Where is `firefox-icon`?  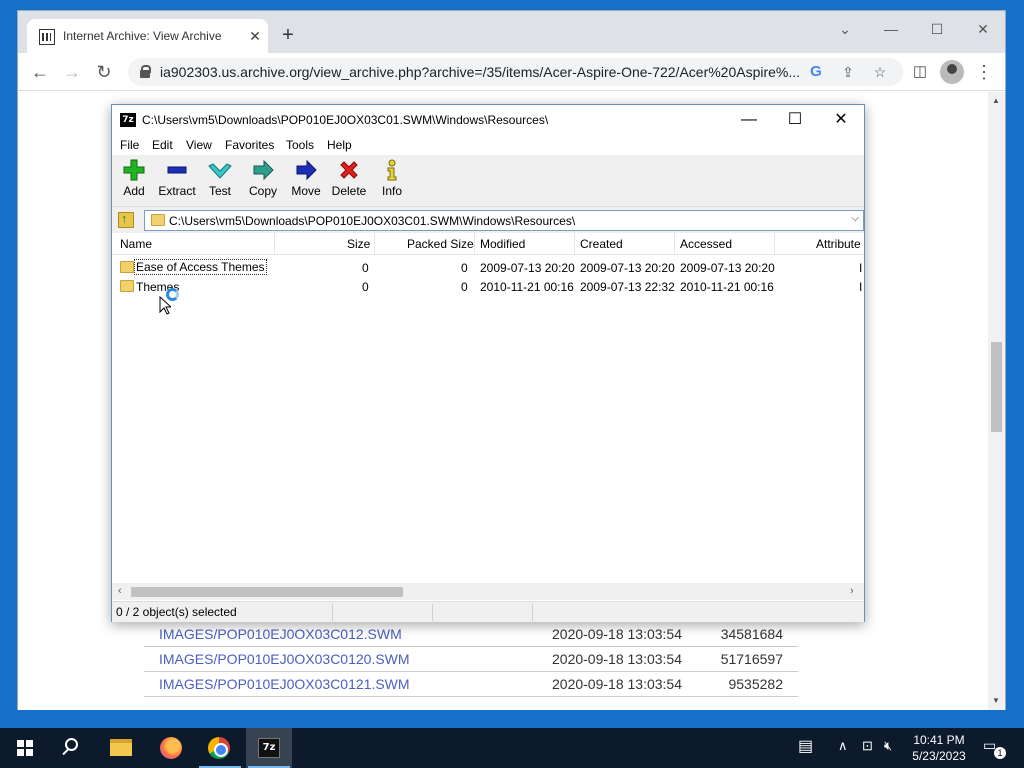 firefox-icon is located at coordinates (171, 748).